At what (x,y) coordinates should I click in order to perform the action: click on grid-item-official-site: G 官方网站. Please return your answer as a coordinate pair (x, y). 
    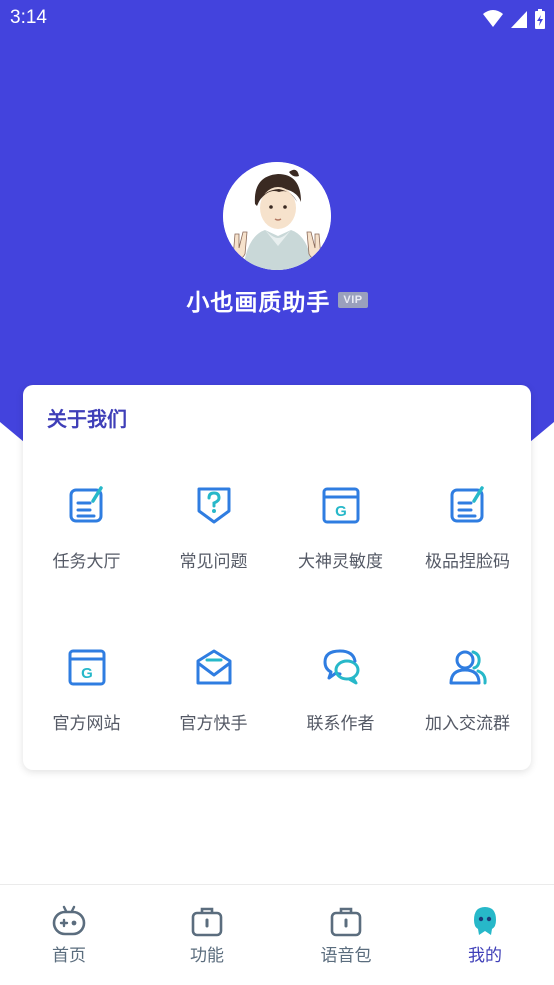
    Looking at the image, I should click on (86, 702).